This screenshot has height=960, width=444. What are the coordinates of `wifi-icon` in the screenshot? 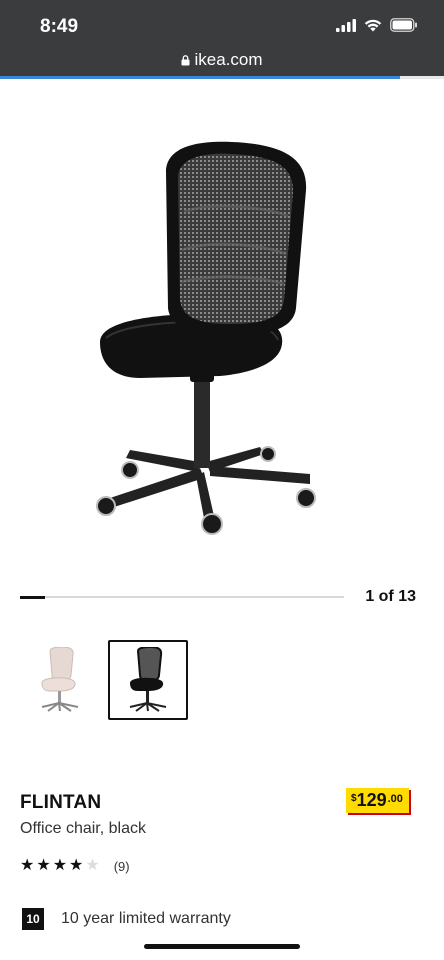 It's located at (373, 25).